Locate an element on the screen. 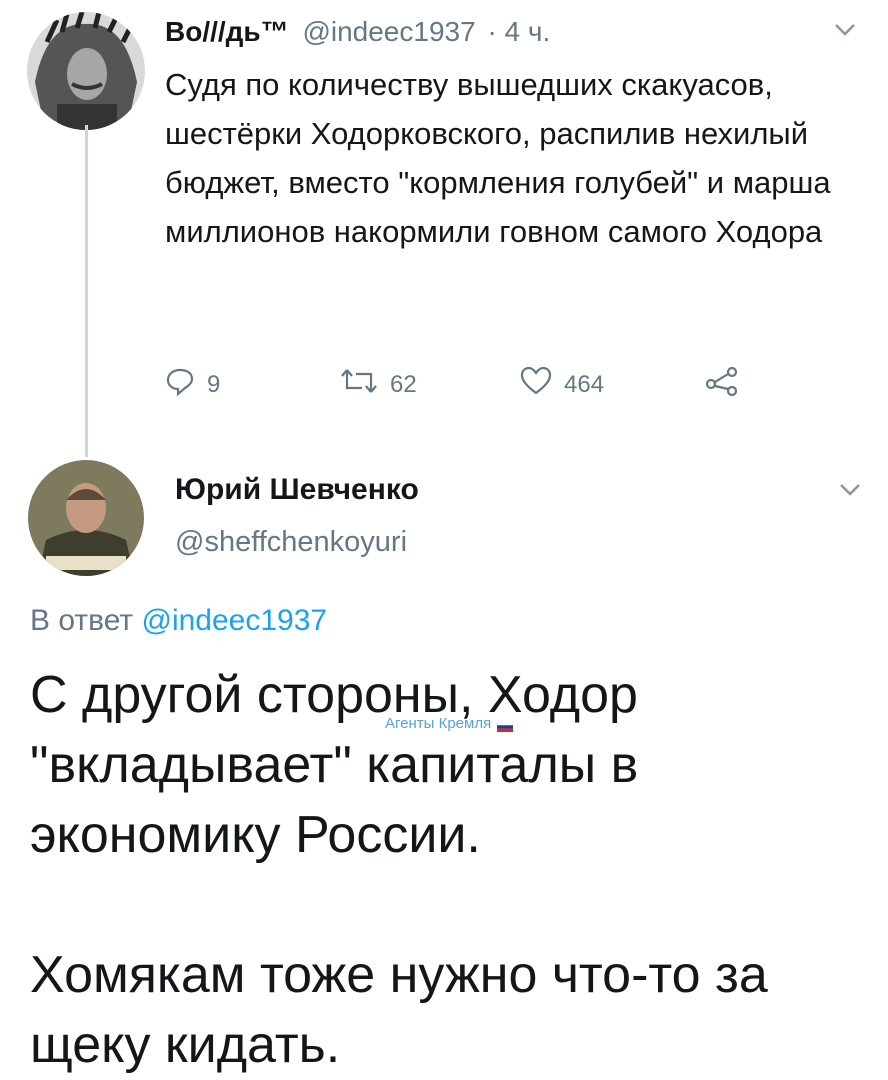  retweet-icon is located at coordinates (365, 384).